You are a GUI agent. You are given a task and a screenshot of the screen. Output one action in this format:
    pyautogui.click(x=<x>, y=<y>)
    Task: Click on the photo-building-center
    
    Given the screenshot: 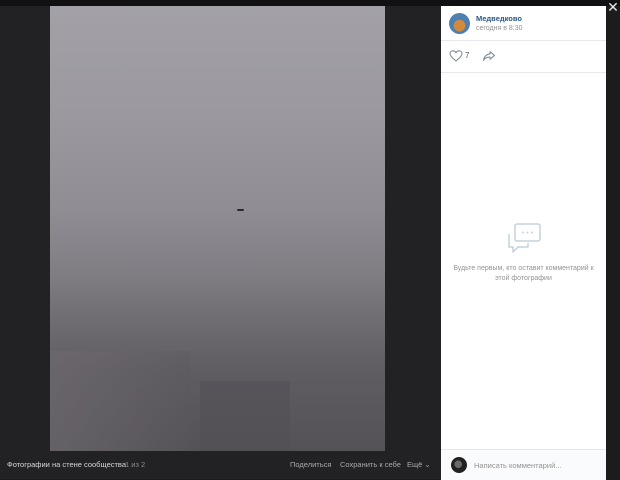 What is the action you would take?
    pyautogui.click(x=245, y=416)
    